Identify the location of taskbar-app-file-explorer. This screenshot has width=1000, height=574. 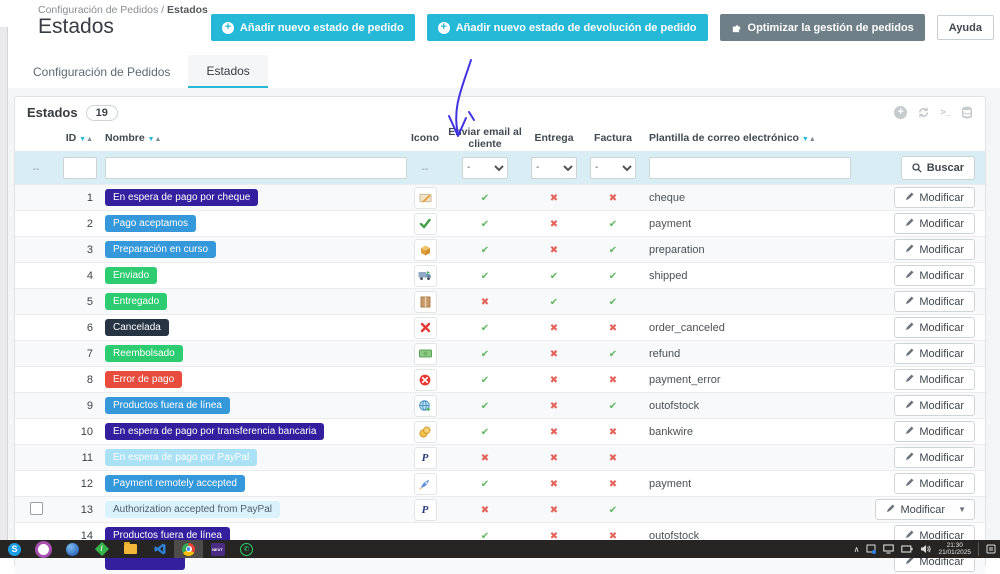
(130, 549).